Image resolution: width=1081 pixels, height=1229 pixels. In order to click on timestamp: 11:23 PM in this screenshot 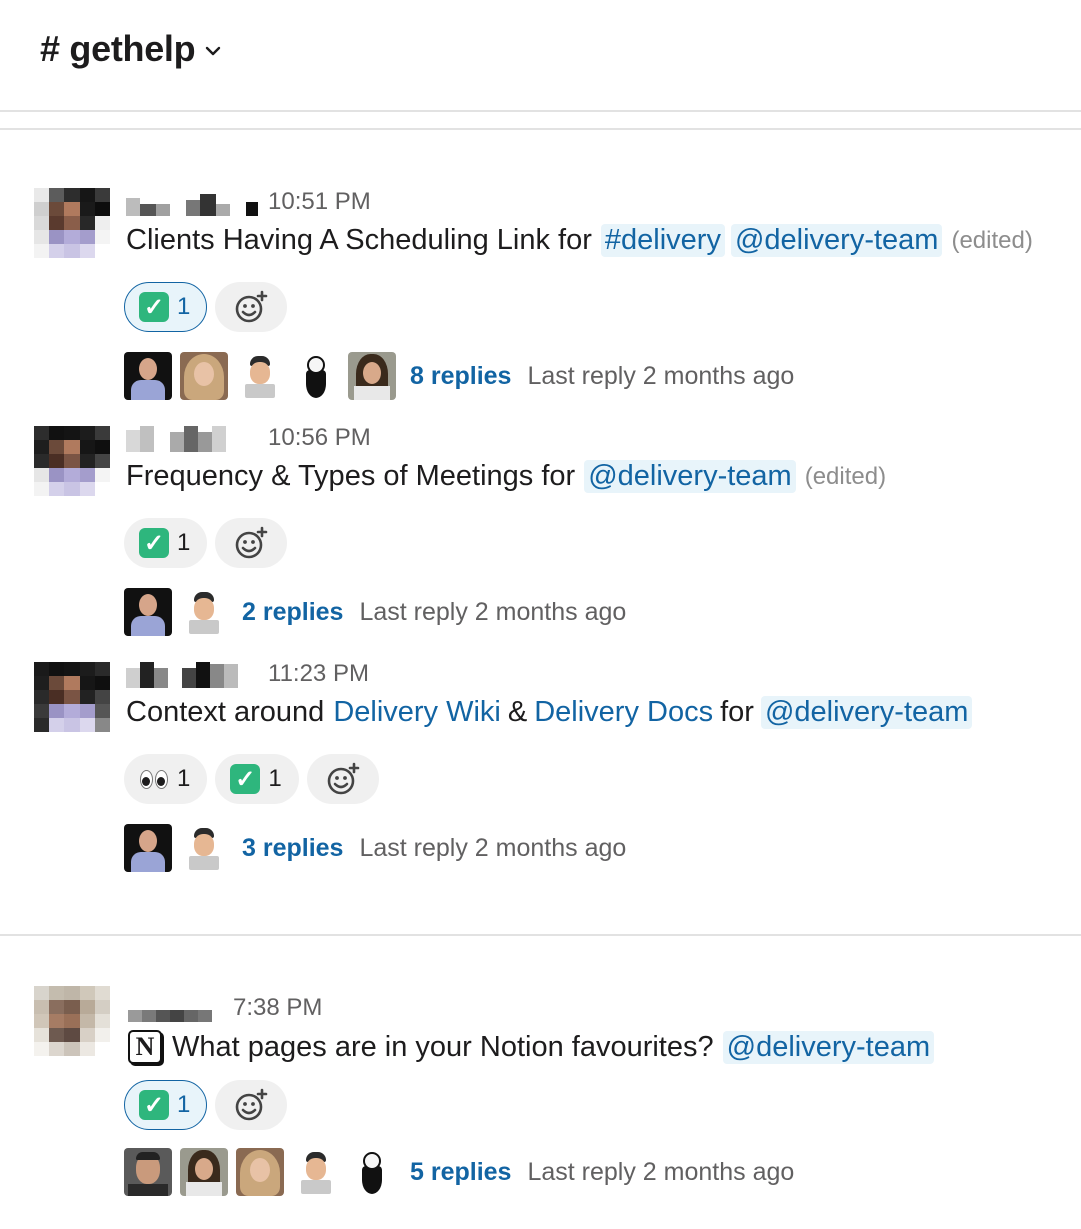, I will do `click(318, 674)`.